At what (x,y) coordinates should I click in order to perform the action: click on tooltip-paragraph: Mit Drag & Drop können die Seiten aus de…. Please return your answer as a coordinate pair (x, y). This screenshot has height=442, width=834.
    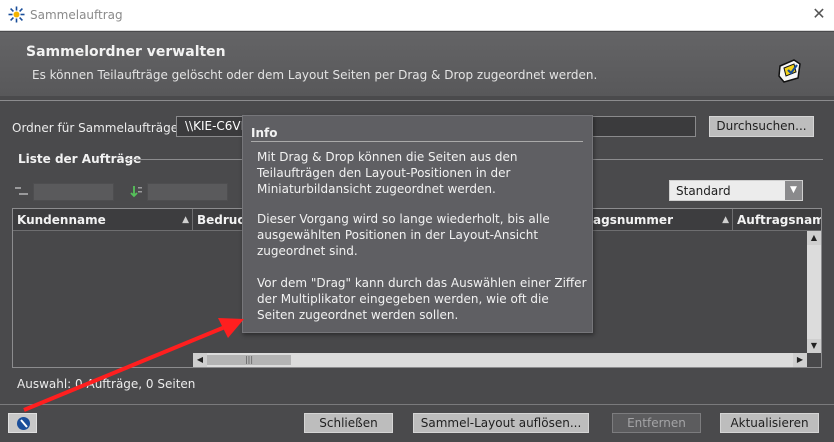
    Looking at the image, I should click on (387, 173).